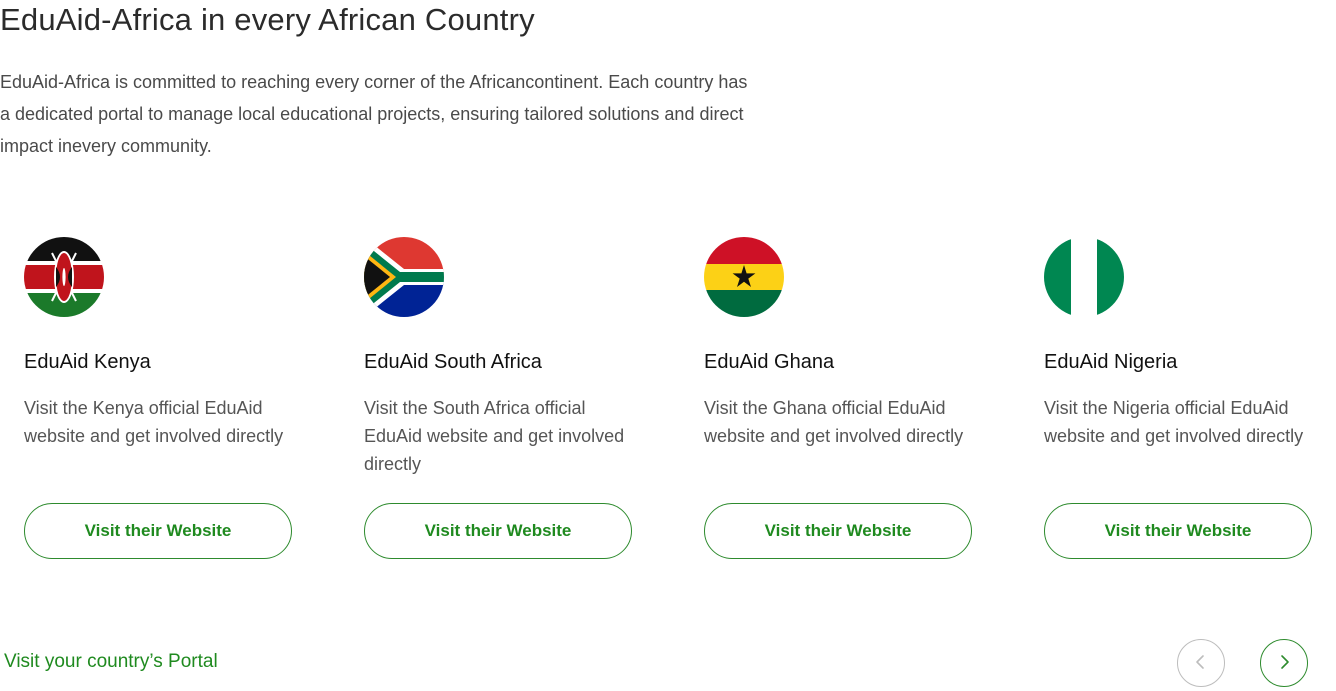  I want to click on ghana-flag-icon, so click(744, 277).